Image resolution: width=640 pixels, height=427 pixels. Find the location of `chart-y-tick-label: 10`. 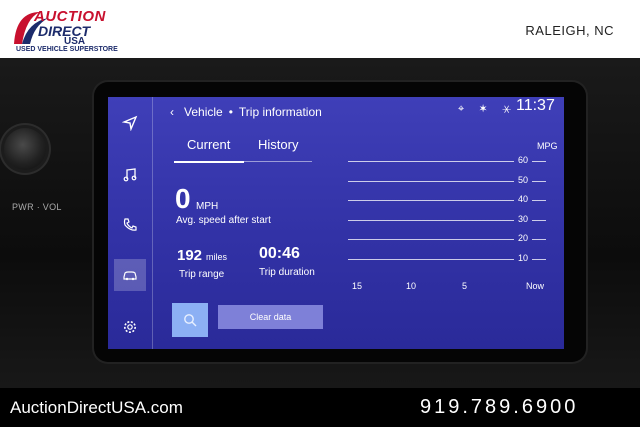

chart-y-tick-label: 10 is located at coordinates (523, 257).